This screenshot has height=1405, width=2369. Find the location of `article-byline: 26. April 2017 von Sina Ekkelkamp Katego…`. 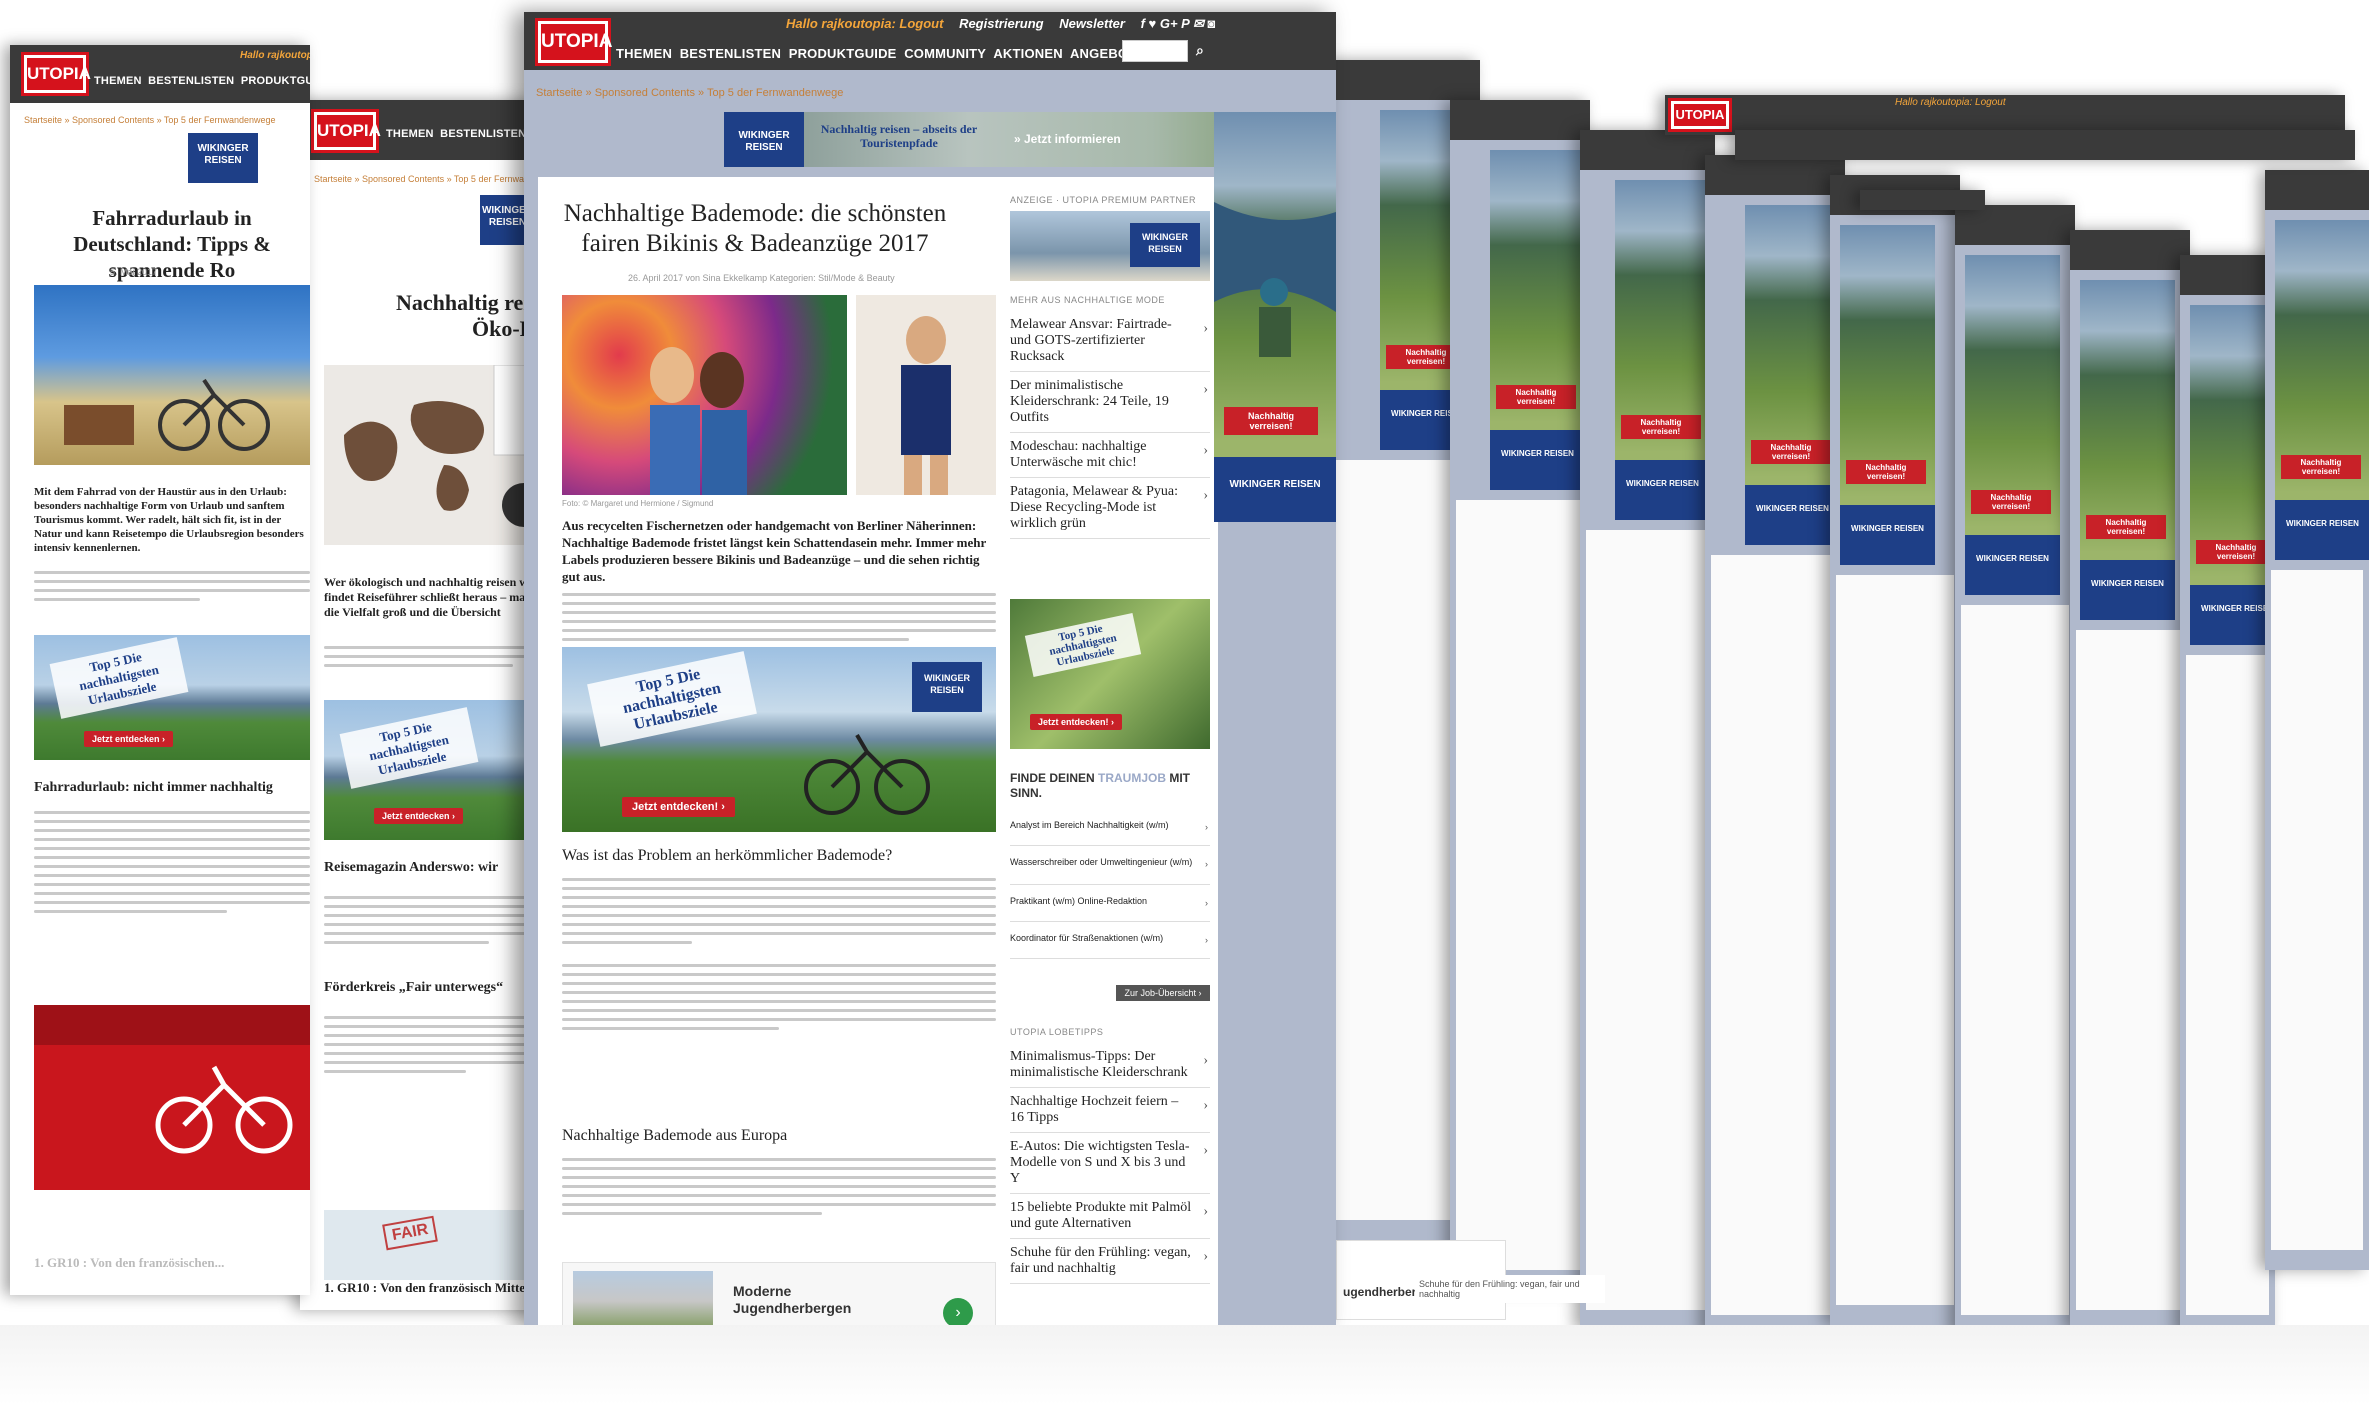

article-byline: 26. April 2017 von Sina Ekkelkamp Katego… is located at coordinates (761, 278).